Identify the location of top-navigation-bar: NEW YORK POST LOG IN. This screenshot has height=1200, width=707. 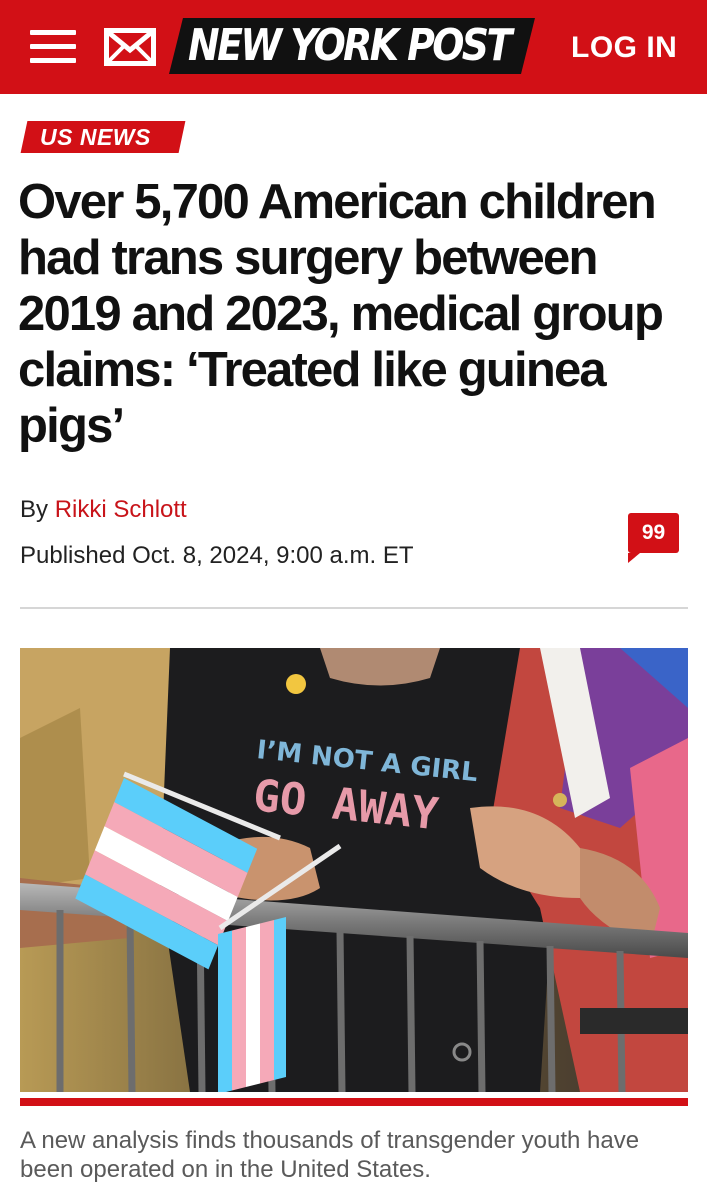
(353, 47).